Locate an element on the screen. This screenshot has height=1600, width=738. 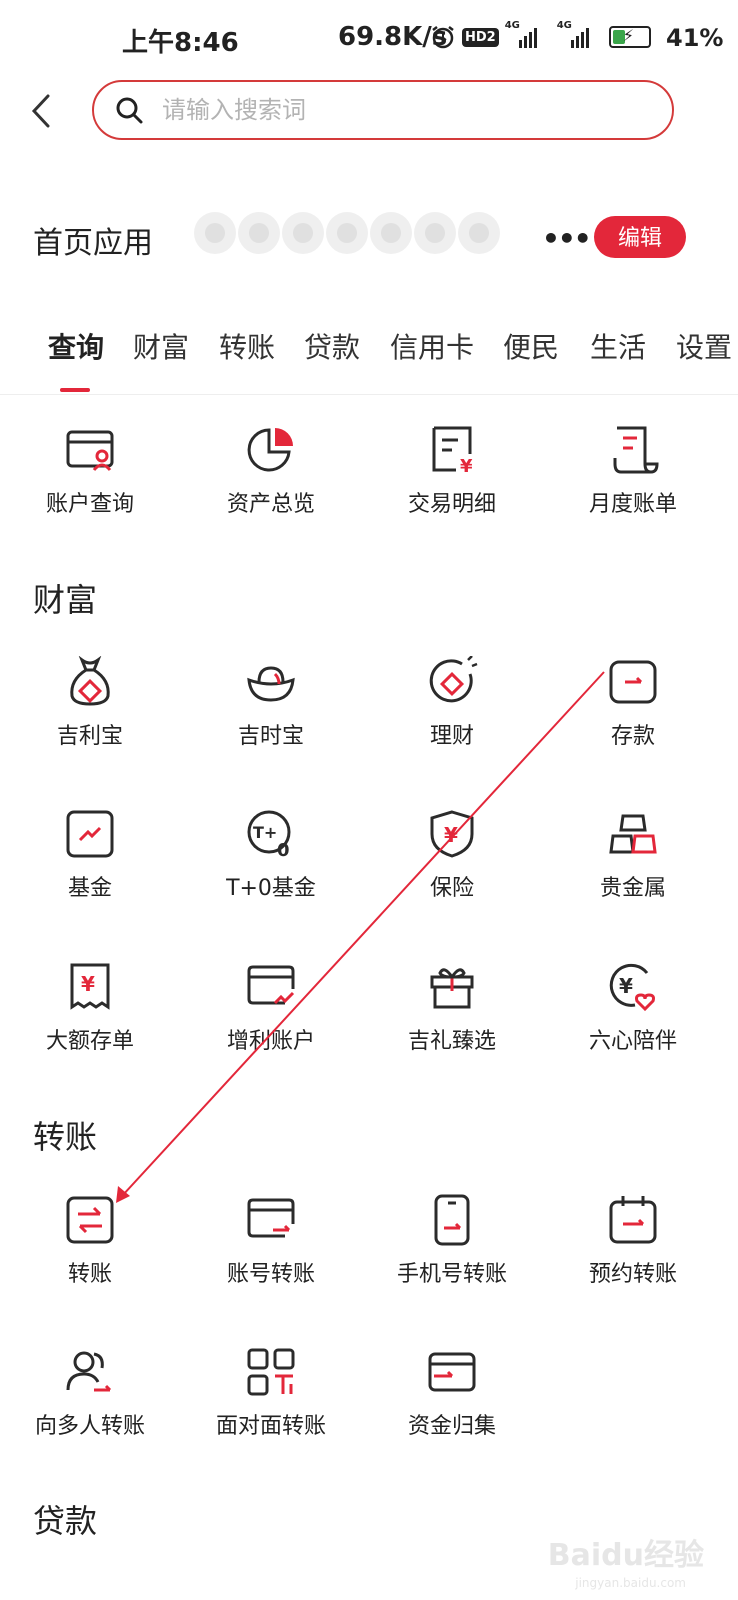
multi-person-transfer-item: 向多人转账 is located at coordinates (90, 1393).